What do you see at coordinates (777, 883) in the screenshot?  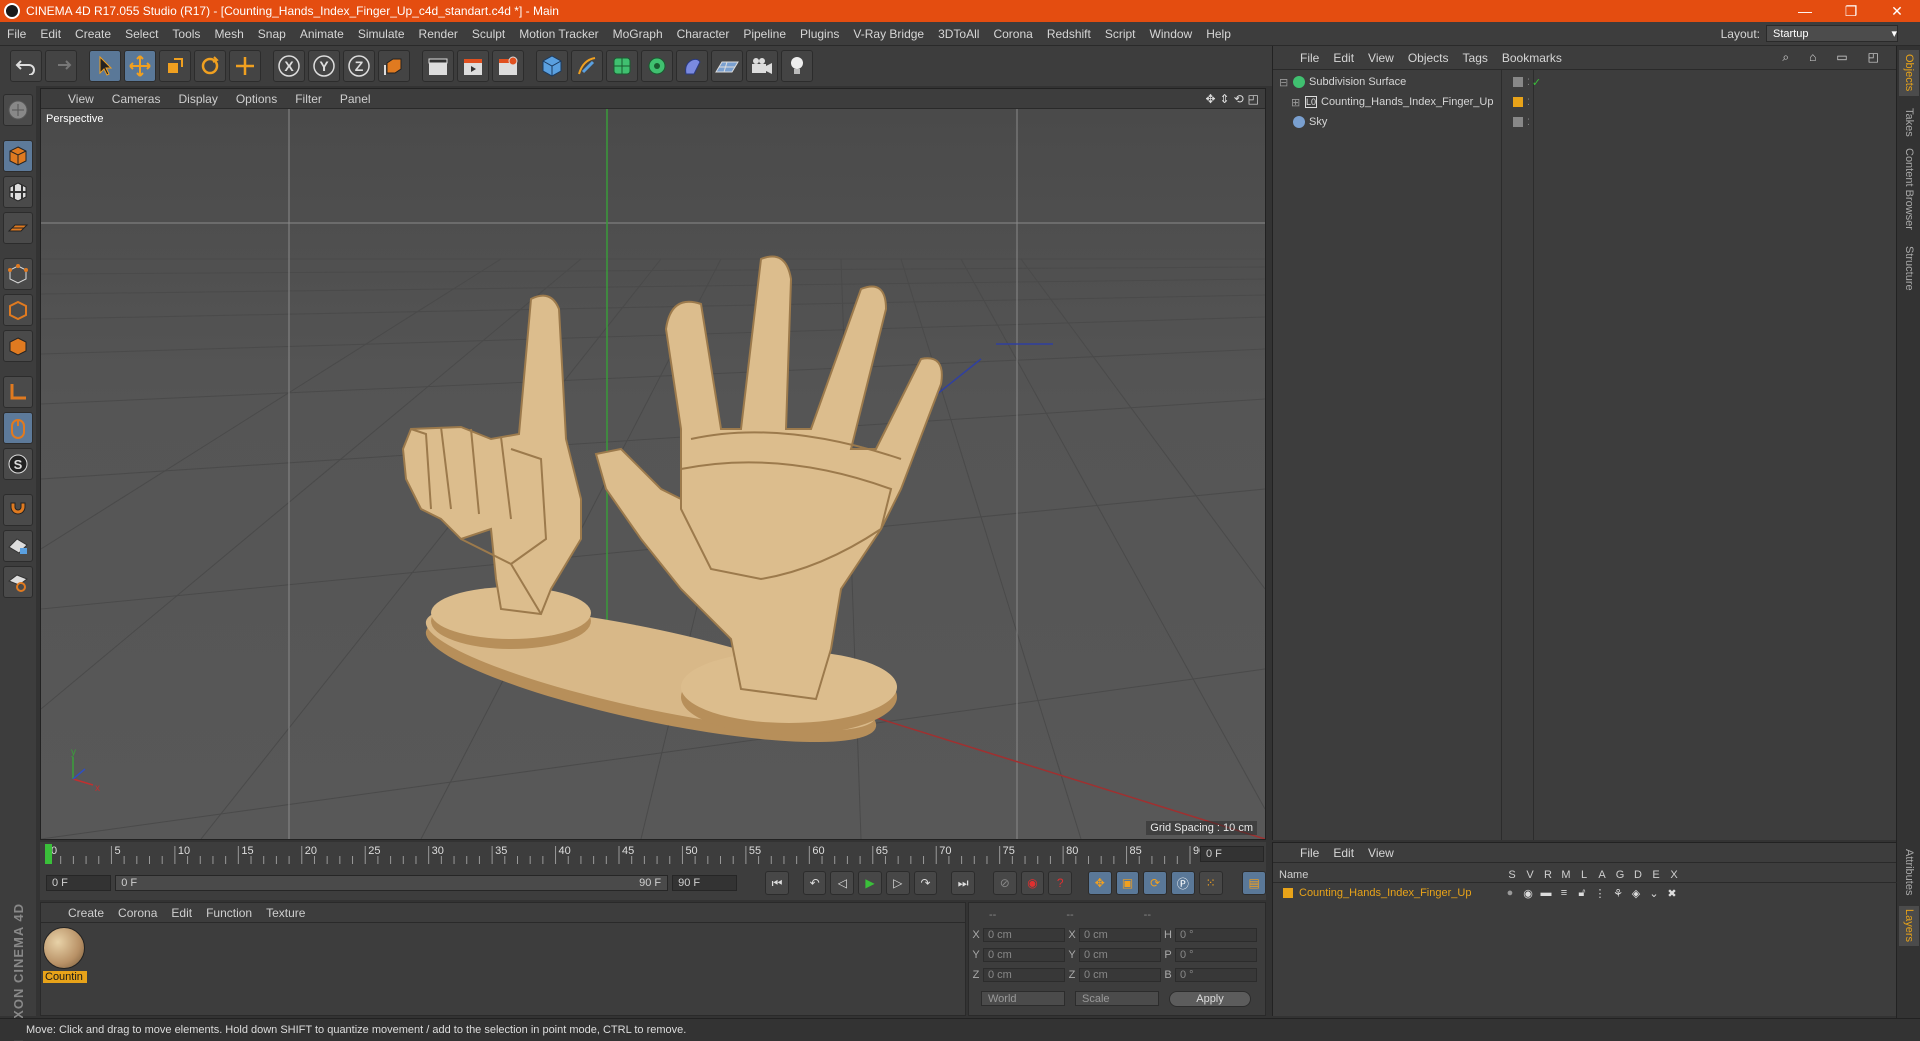 I see `go-to-start-button: ⏮` at bounding box center [777, 883].